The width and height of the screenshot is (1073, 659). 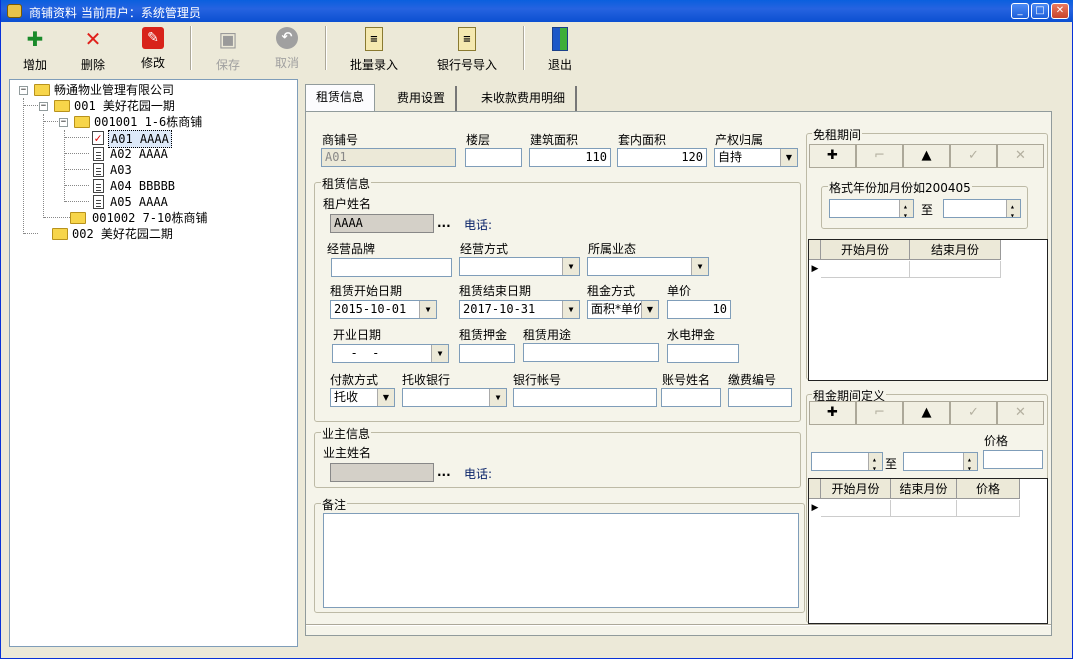 I want to click on utility-deposit-field, so click(x=703, y=353).